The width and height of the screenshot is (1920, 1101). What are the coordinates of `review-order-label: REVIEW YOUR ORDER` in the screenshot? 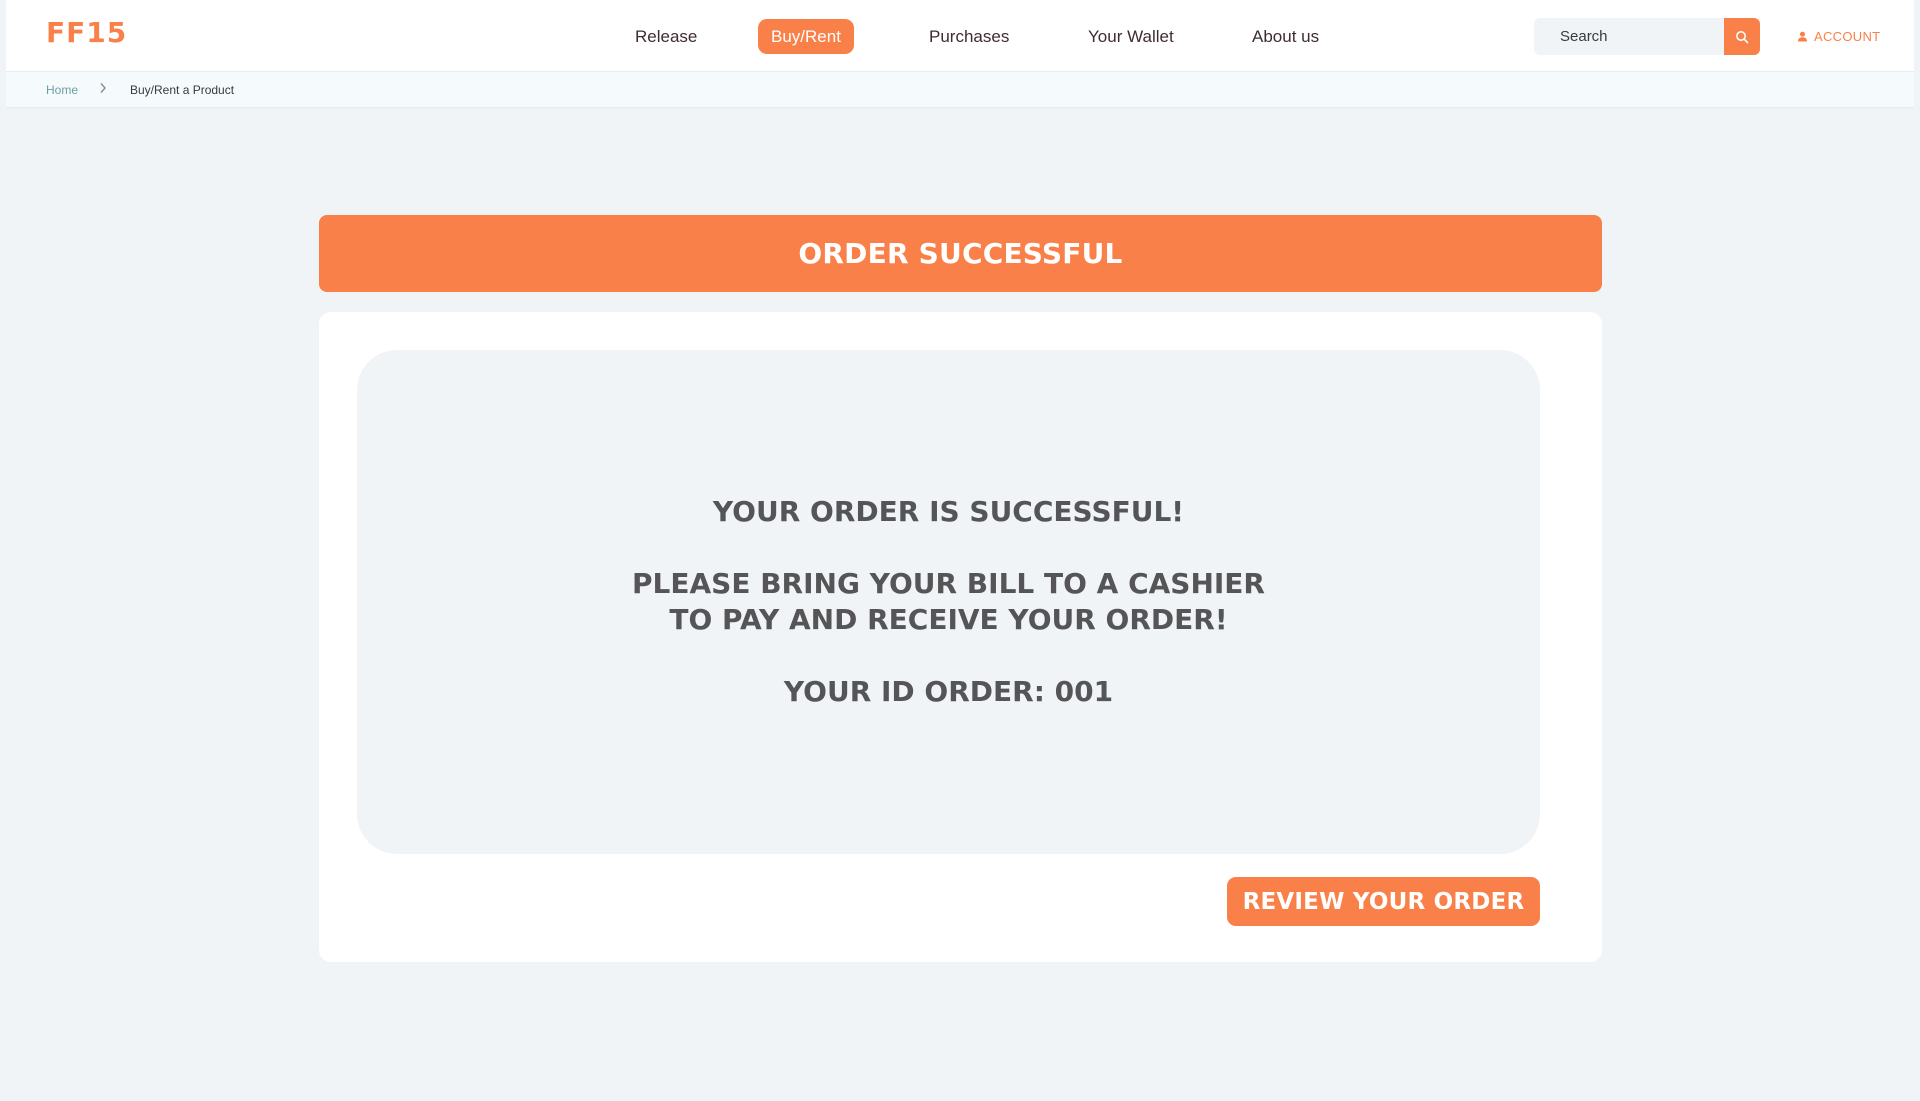 It's located at (1383, 901).